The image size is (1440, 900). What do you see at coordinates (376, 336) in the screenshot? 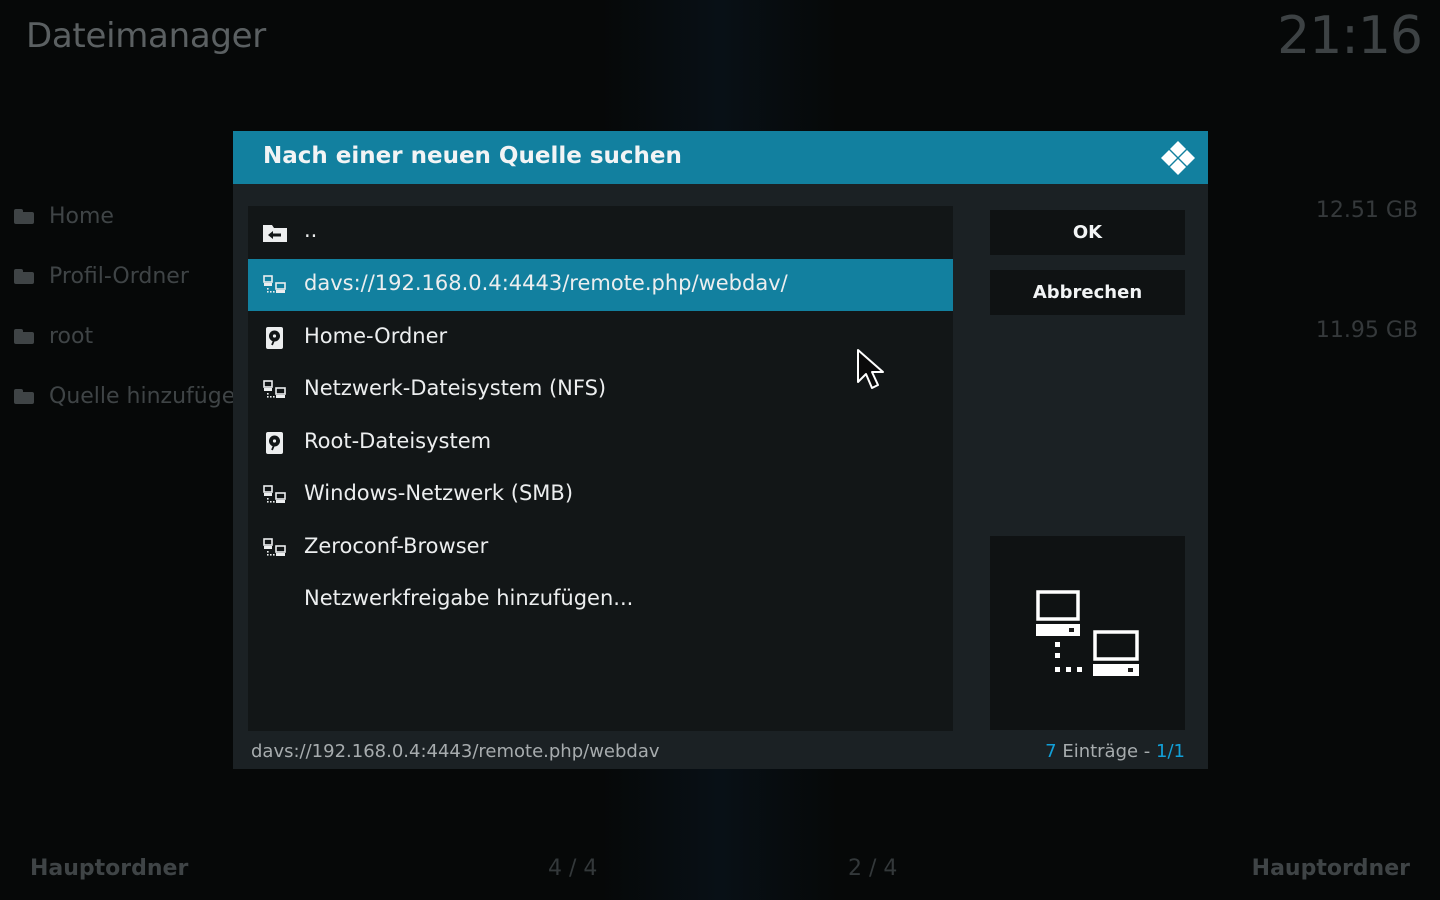
I see `list-item-label: Home-Ordner` at bounding box center [376, 336].